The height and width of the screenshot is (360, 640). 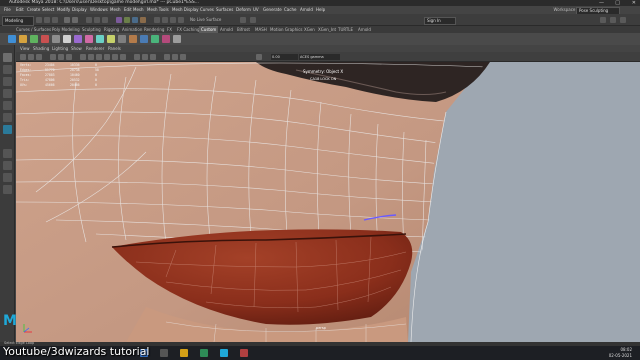 I want to click on tab-arnold: Arnold, so click(x=226, y=29).